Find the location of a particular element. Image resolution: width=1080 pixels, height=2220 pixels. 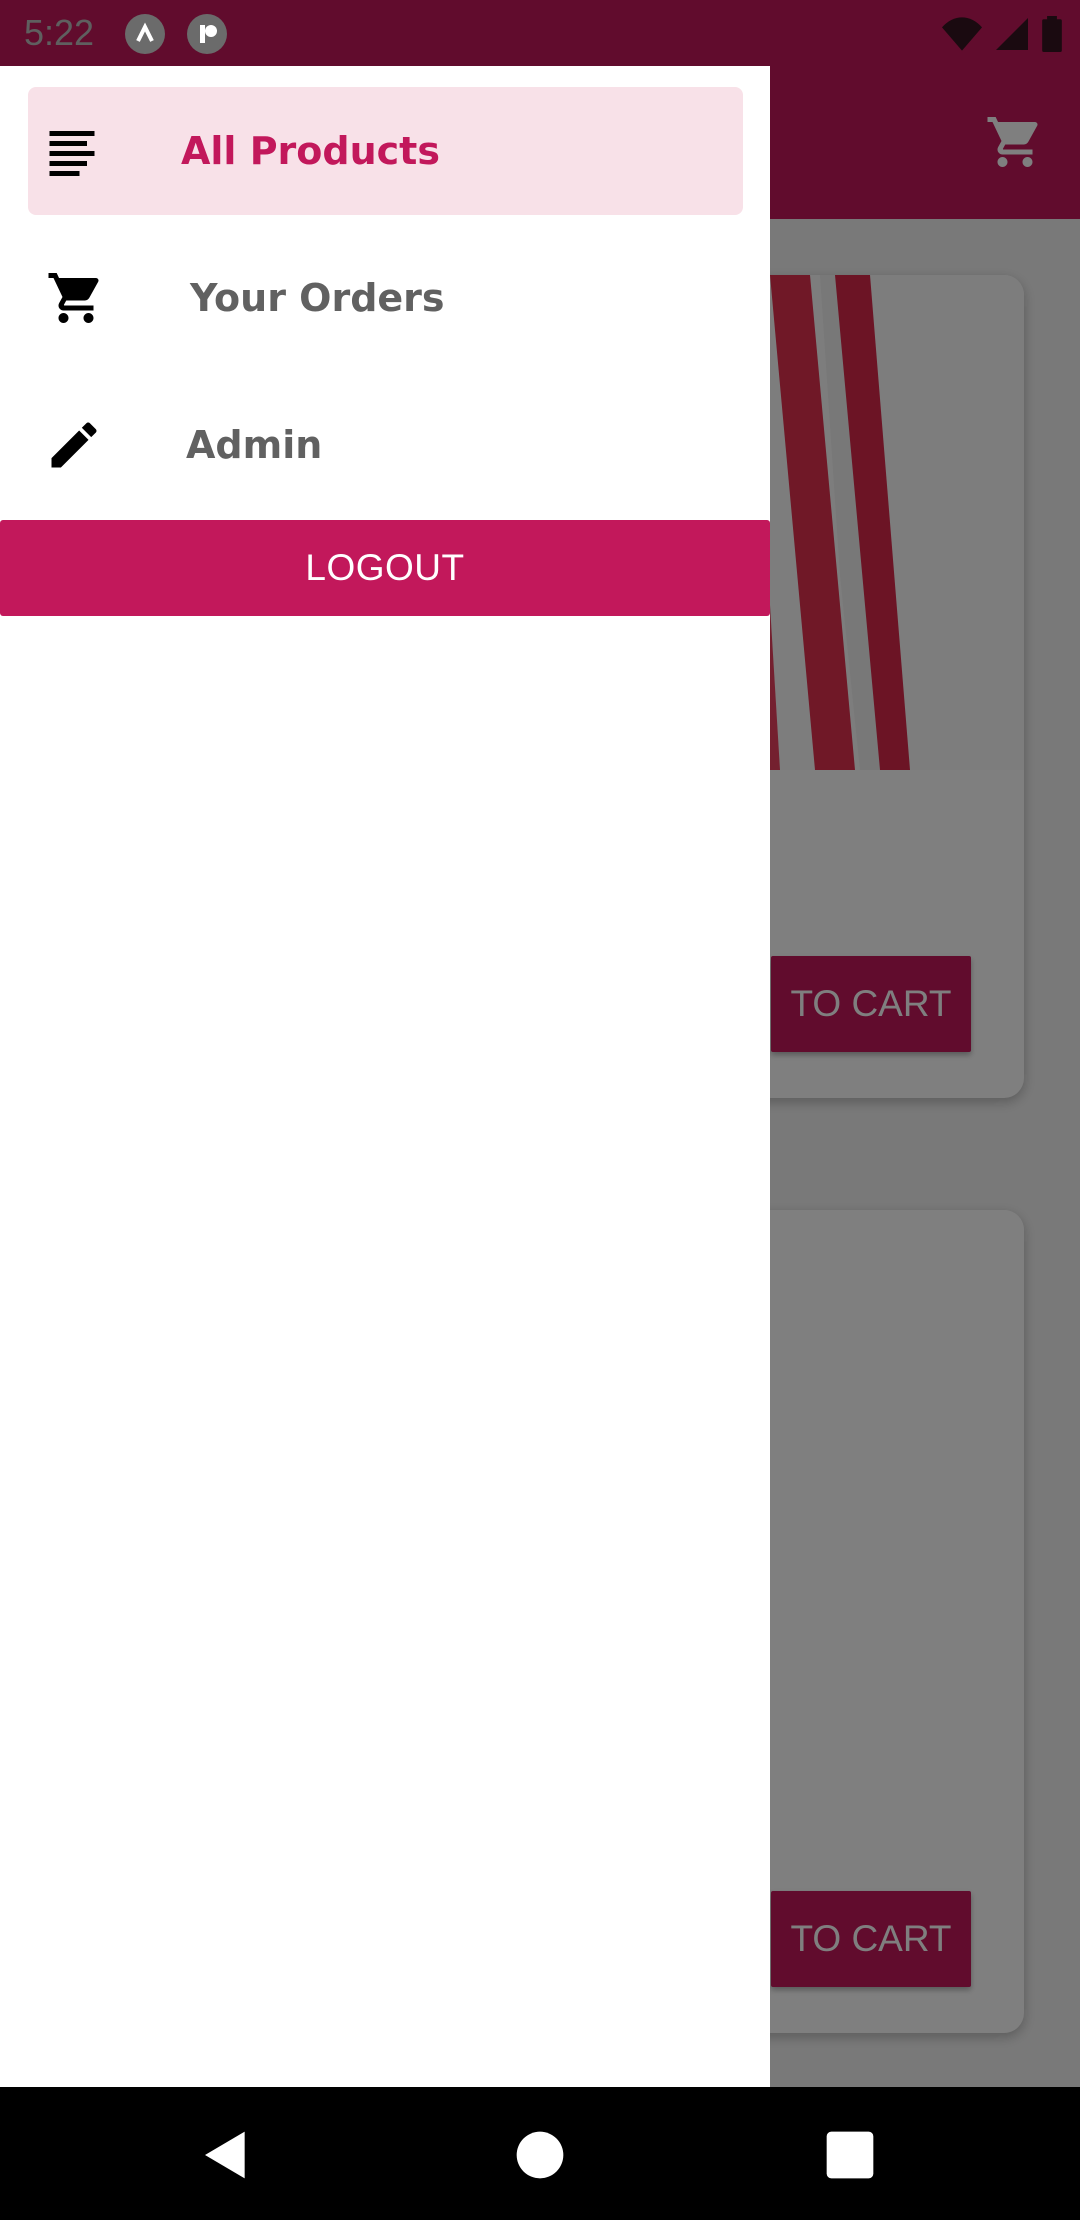

drawer-item-label: Admin is located at coordinates (254, 445).